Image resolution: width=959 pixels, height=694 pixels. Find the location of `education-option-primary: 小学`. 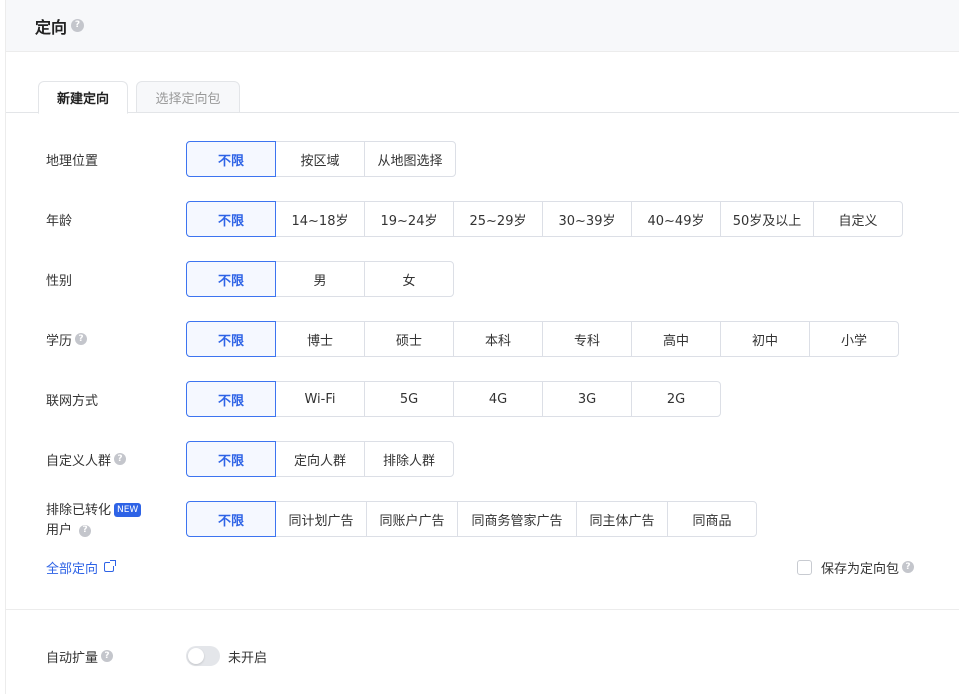

education-option-primary: 小学 is located at coordinates (854, 339).